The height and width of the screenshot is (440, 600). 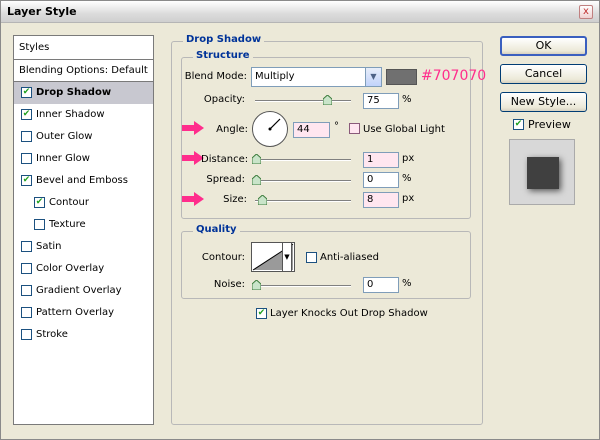 I want to click on style-item-contour: Contour, so click(x=83, y=203).